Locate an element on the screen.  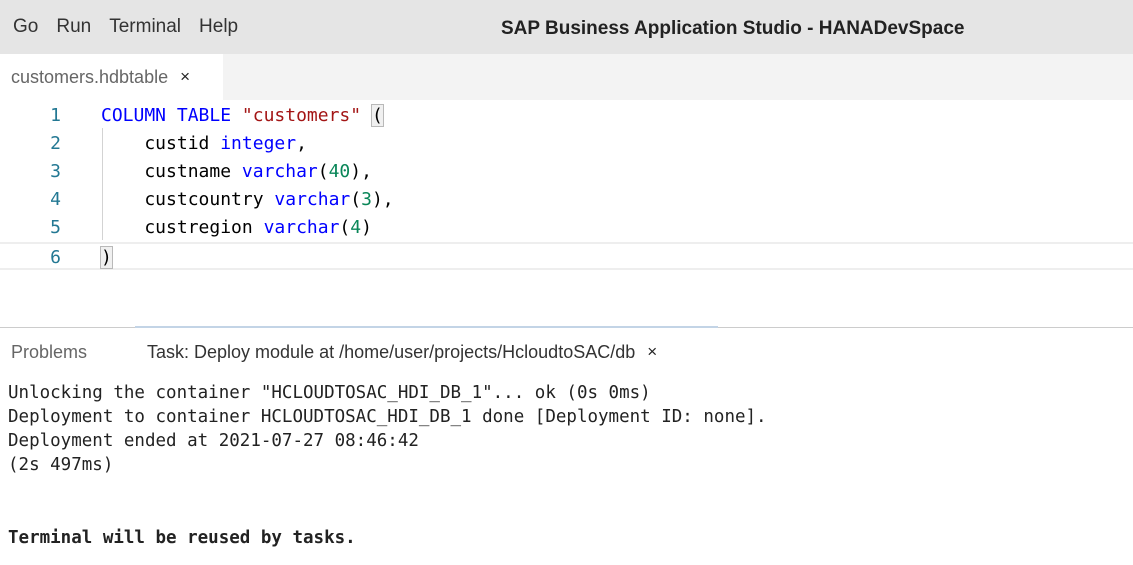
code-text: custcountry varchar(3), is located at coordinates (247, 200).